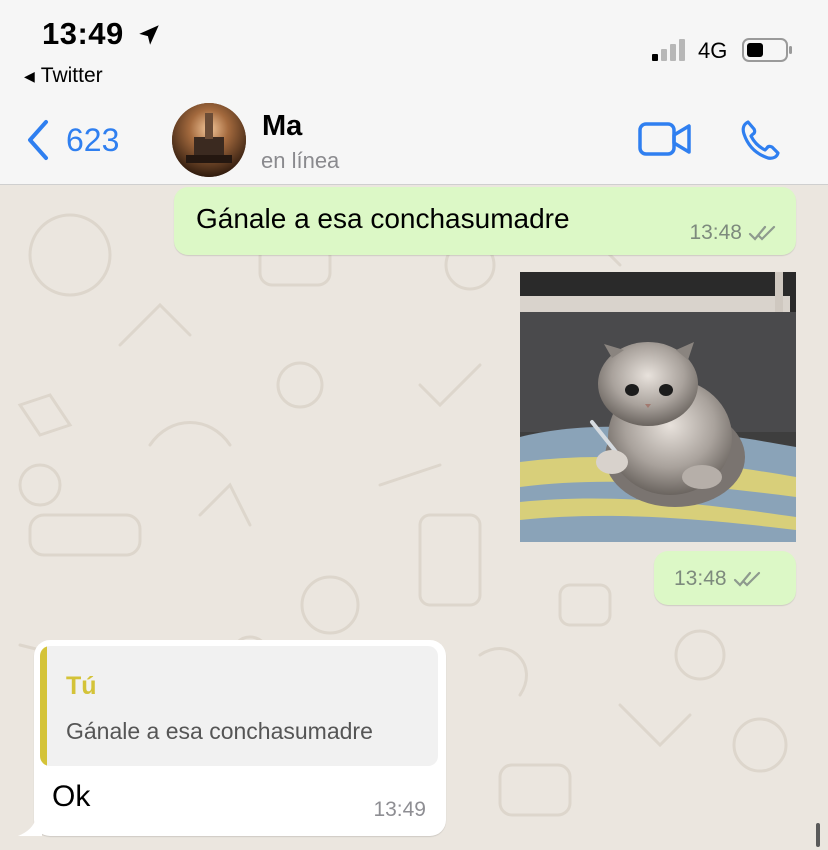  What do you see at coordinates (760, 140) in the screenshot?
I see `phone-call-icon` at bounding box center [760, 140].